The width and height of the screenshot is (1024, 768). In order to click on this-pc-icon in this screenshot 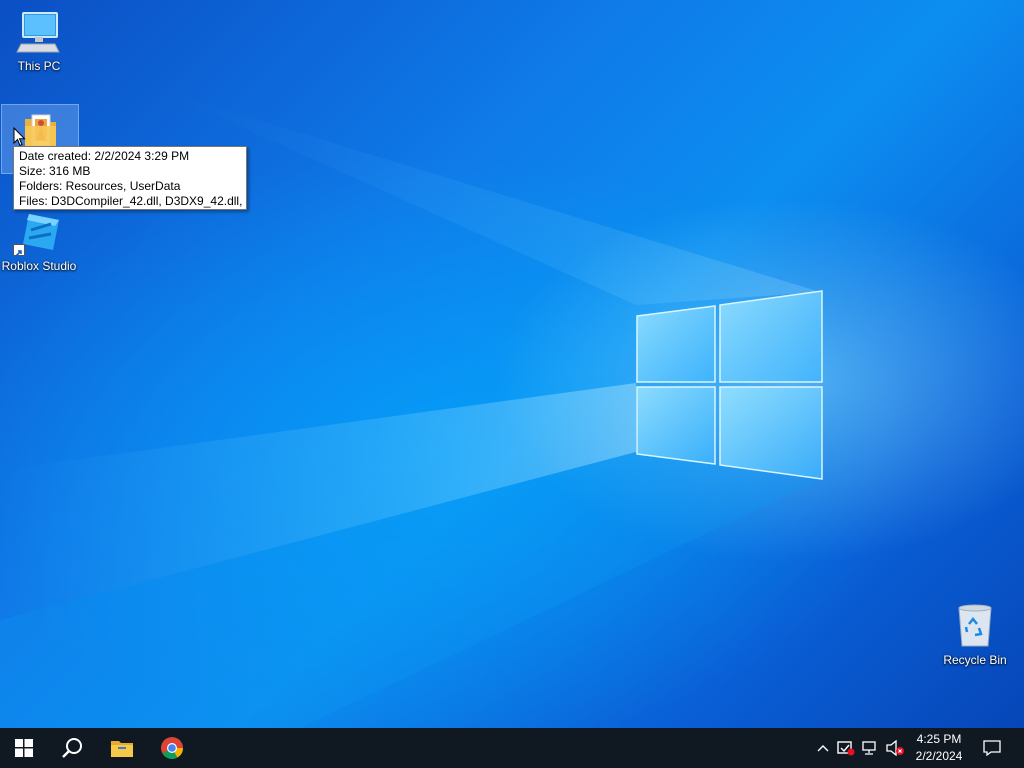, I will do `click(39, 32)`.